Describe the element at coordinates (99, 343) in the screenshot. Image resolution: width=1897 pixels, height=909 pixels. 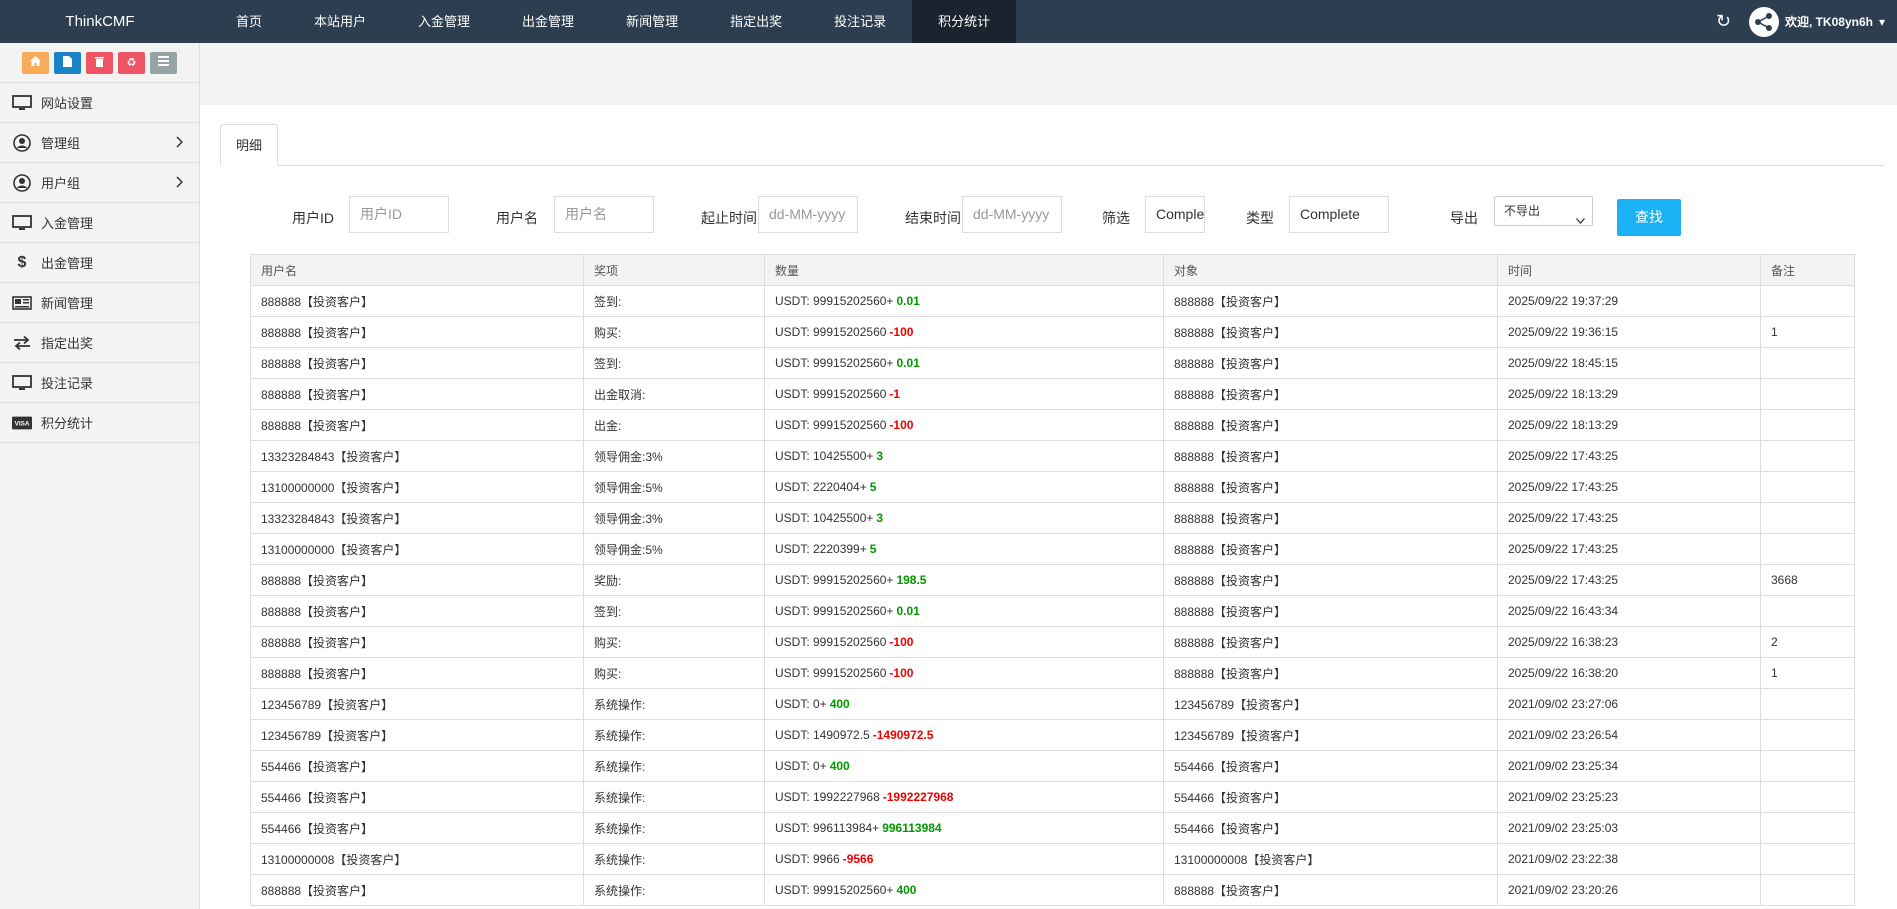
I see `sidebar-item-6: 指定出奖` at that location.